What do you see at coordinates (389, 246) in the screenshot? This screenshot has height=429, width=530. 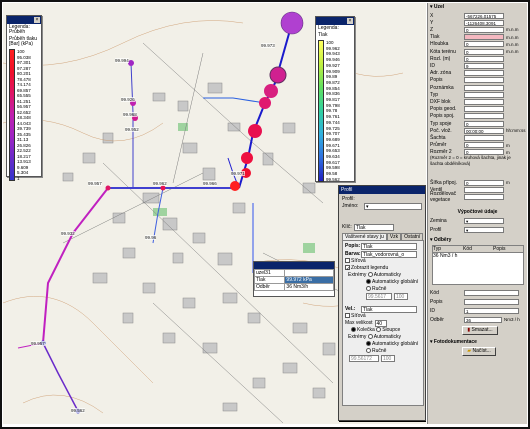 I see `popis-select: Tlak` at bounding box center [389, 246].